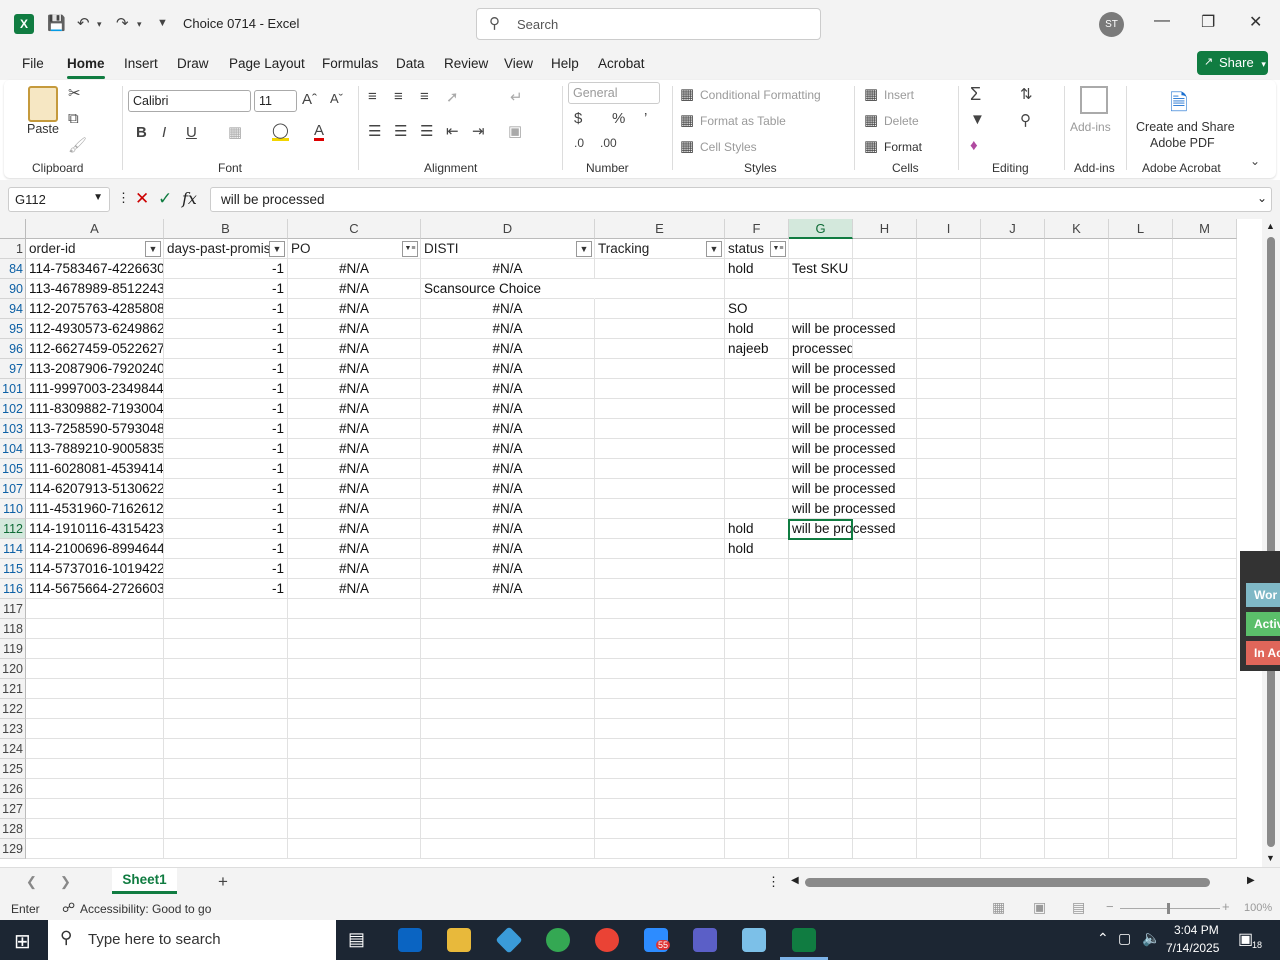 Image resolution: width=1280 pixels, height=960 pixels. Describe the element at coordinates (193, 63) in the screenshot. I see `tab-draw: Draw` at that location.